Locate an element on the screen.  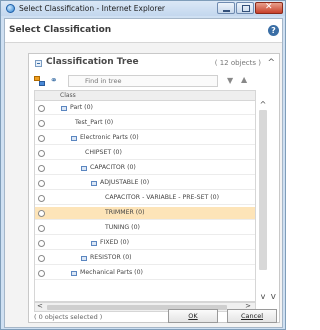
object-count: ( 12 objects ) is located at coordinates (237, 63).